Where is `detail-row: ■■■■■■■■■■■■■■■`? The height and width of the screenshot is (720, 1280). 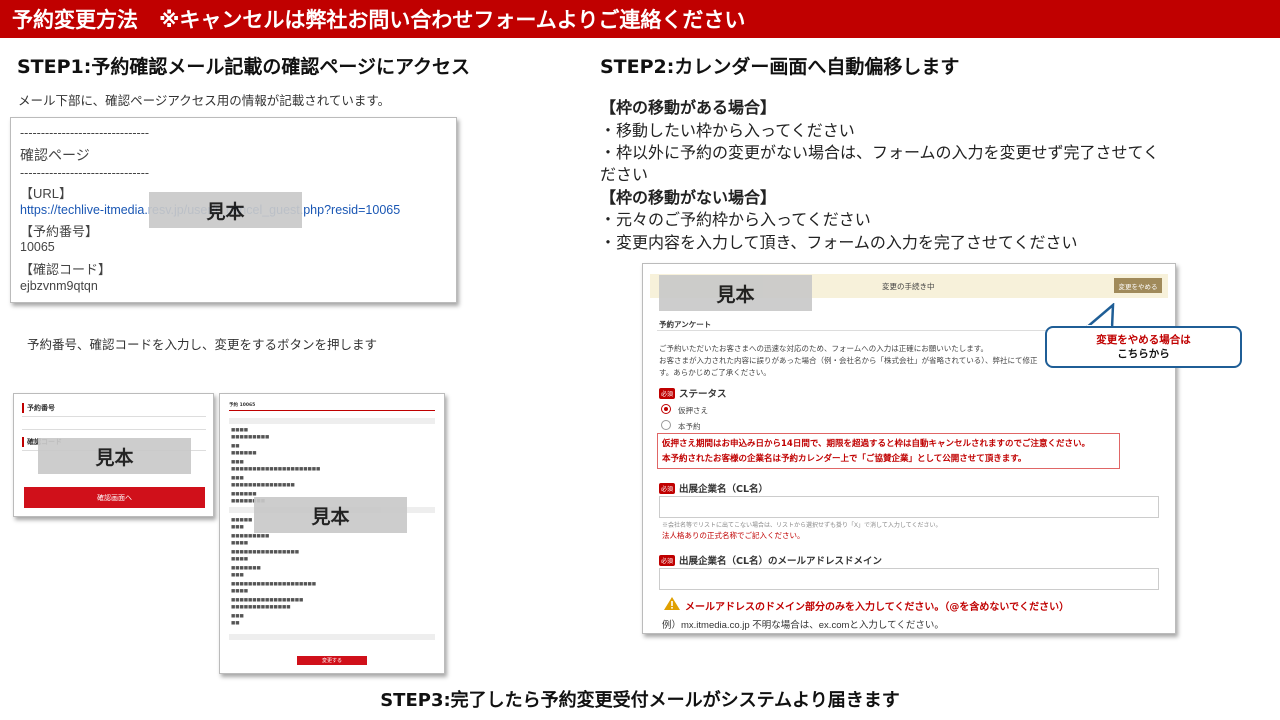
detail-row: ■■■■■■■■■■■■■■■ is located at coordinates (263, 485).